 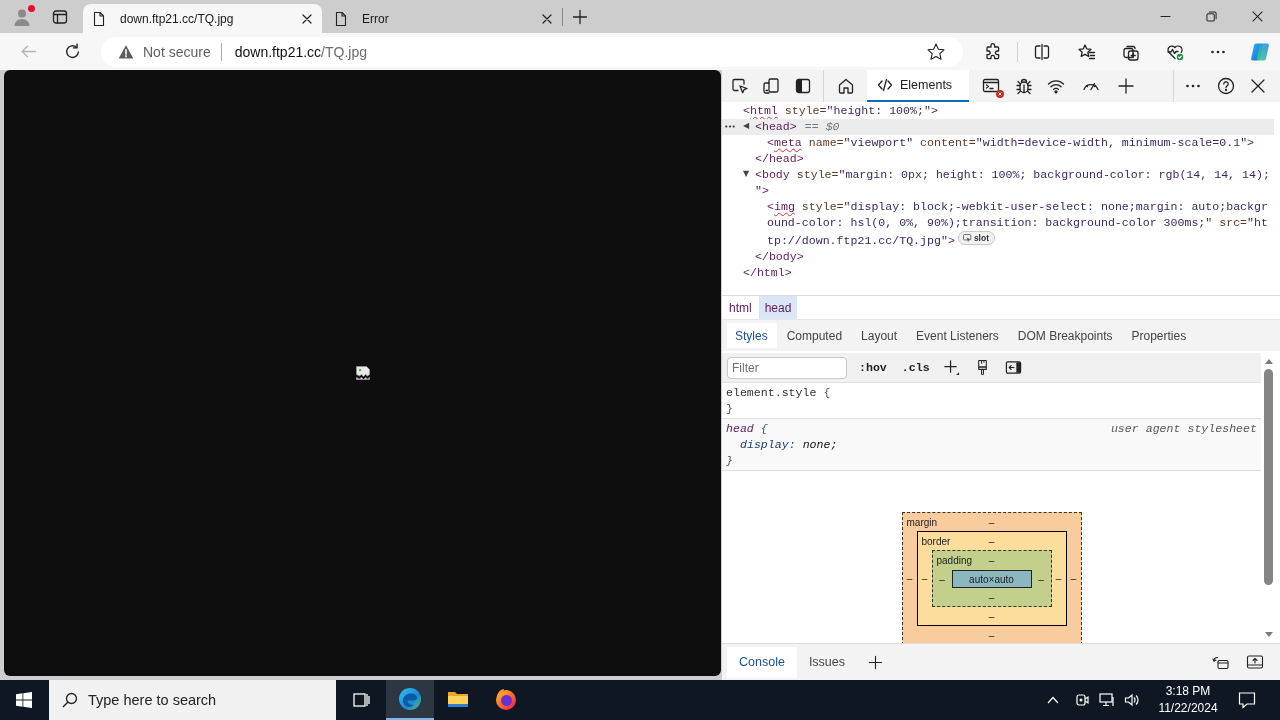 I want to click on element-markup: ound-color: hsl(0, 0%, 90%);transition: background-color 300ms;" src="ht, so click(x=1017, y=222).